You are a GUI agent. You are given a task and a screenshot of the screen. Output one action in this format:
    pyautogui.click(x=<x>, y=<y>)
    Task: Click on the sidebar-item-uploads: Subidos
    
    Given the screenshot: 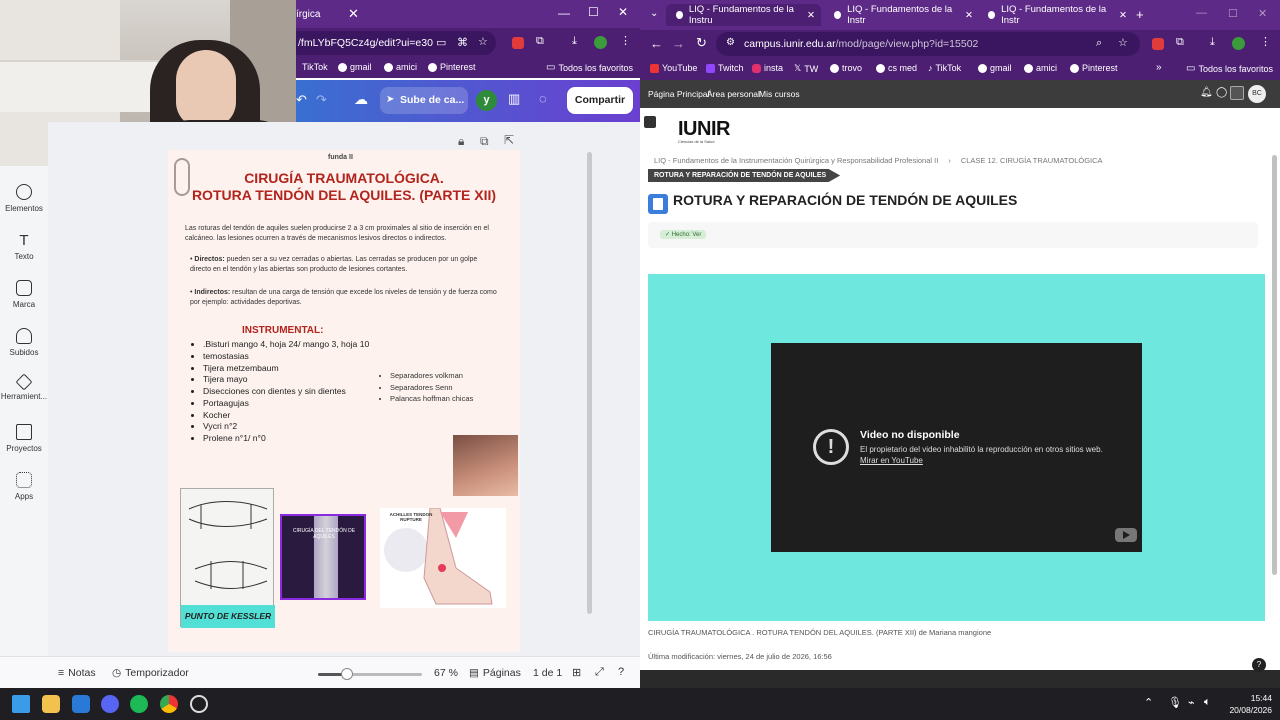 What is the action you would take?
    pyautogui.click(x=24, y=342)
    